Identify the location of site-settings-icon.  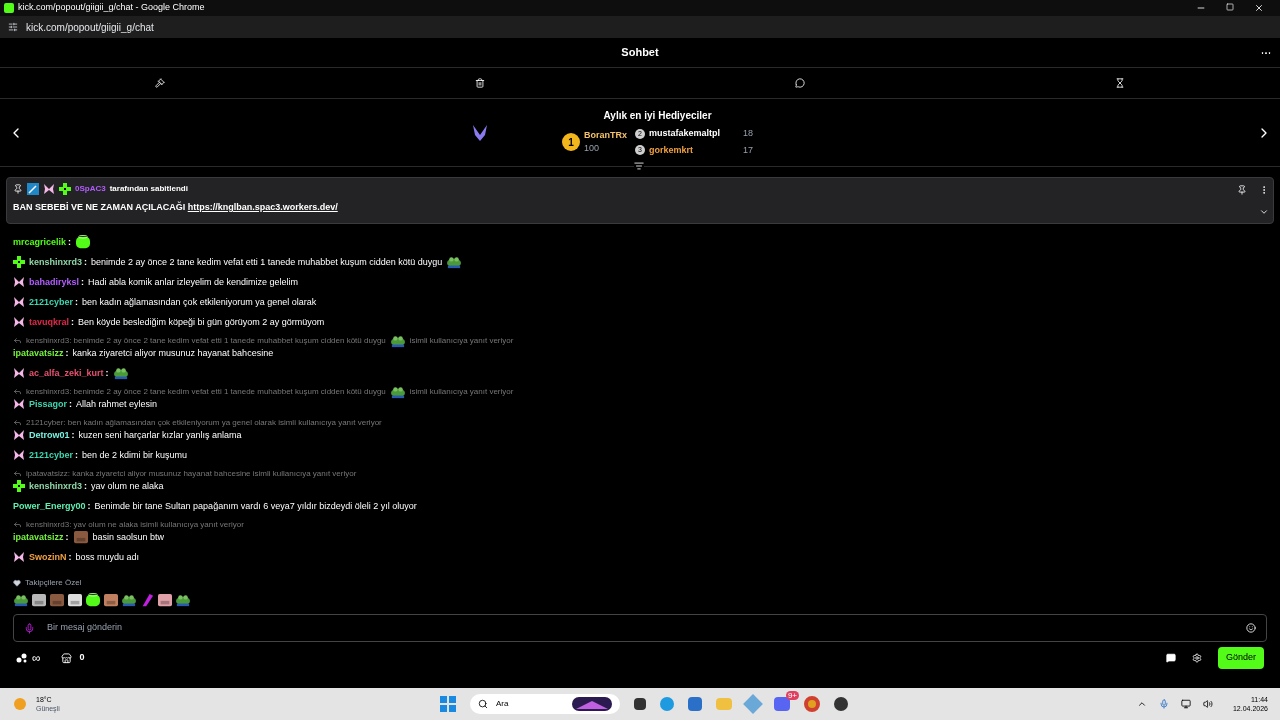
(13, 27).